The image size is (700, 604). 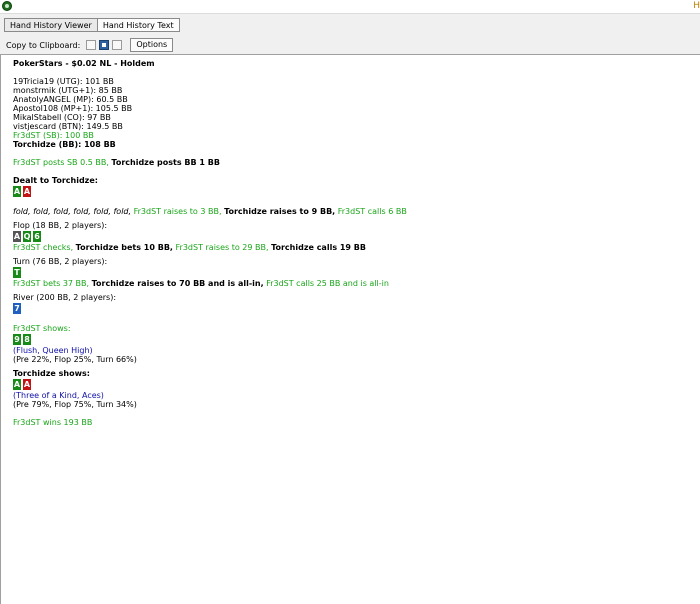 I want to click on action: Fr3dST bets 37 BB,, so click(x=51, y=283).